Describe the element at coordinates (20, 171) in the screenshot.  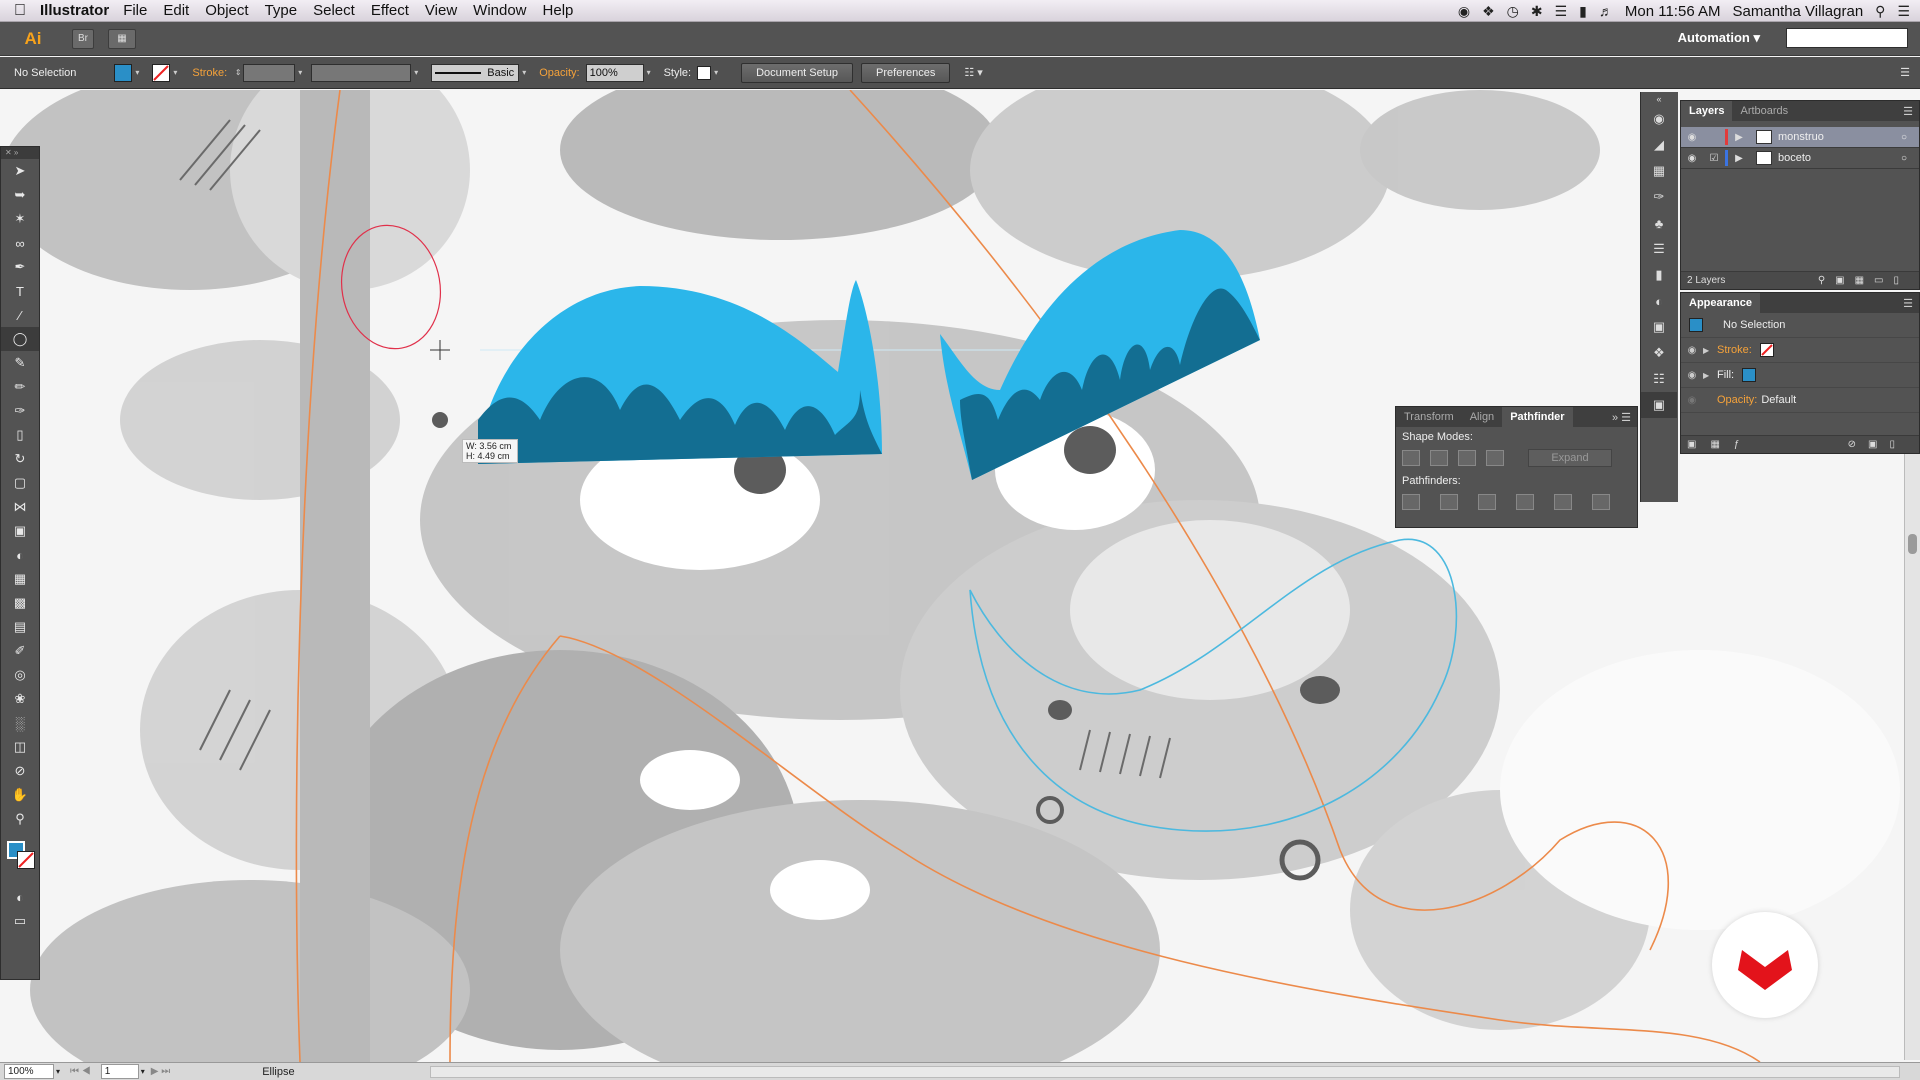
I see `selection-tool-icon: ➤` at that location.